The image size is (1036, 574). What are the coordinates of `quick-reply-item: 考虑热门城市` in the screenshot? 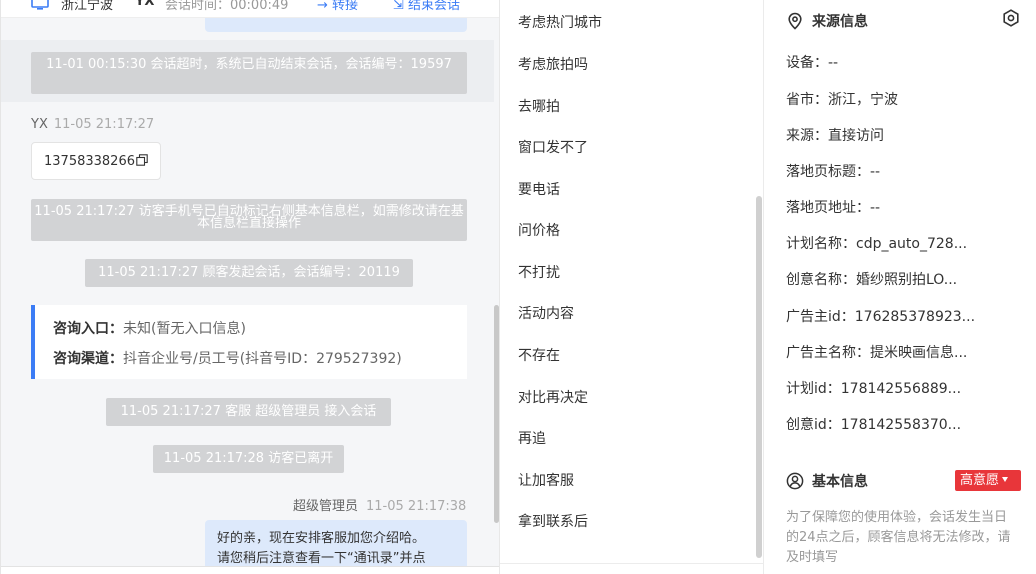 It's located at (560, 22).